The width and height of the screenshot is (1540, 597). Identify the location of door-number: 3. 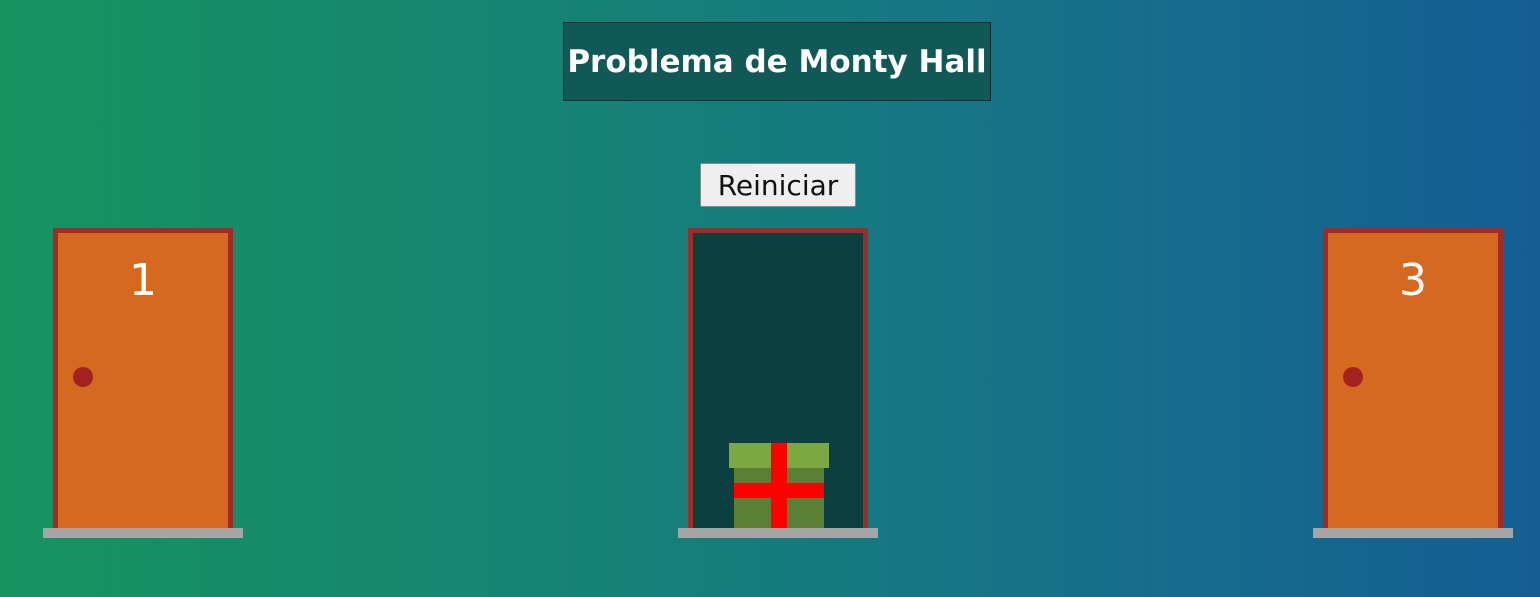
(1413, 280).